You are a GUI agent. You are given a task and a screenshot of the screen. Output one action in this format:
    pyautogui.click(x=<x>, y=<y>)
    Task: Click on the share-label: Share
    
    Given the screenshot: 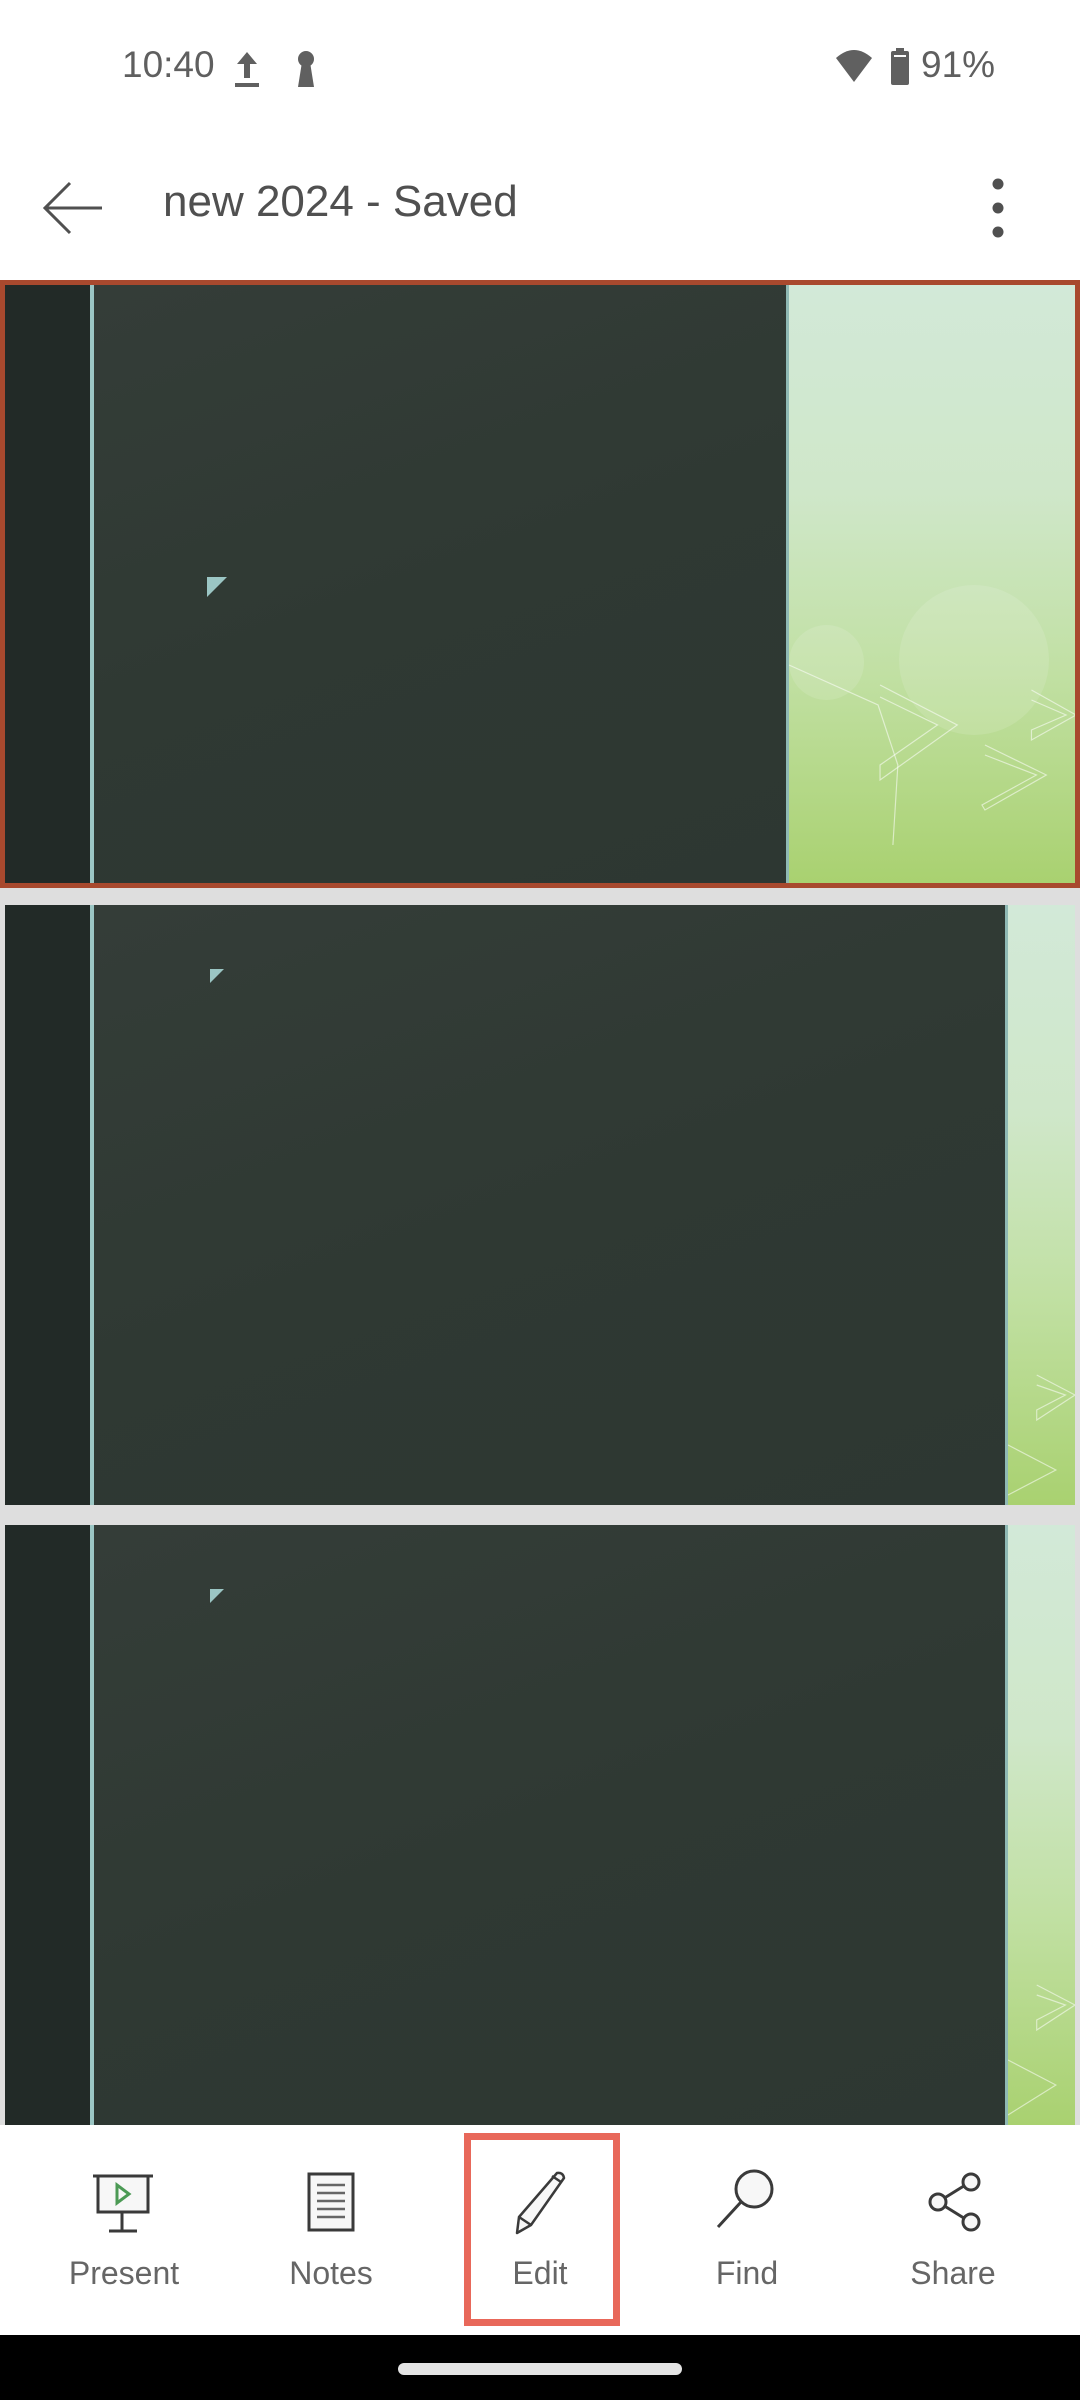 What is the action you would take?
    pyautogui.click(x=953, y=2273)
    